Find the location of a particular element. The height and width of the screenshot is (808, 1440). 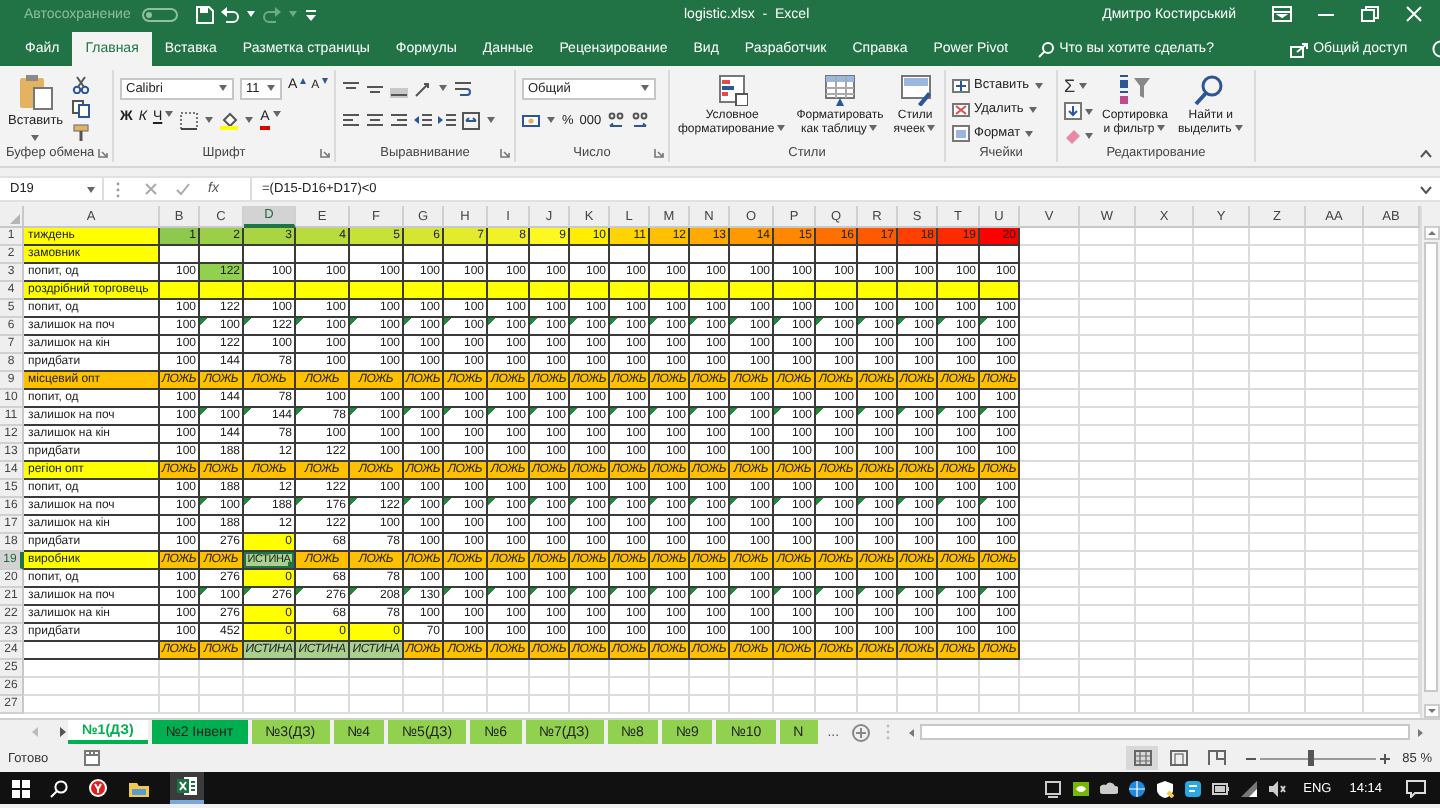

fill-color-icon is located at coordinates (229, 120).